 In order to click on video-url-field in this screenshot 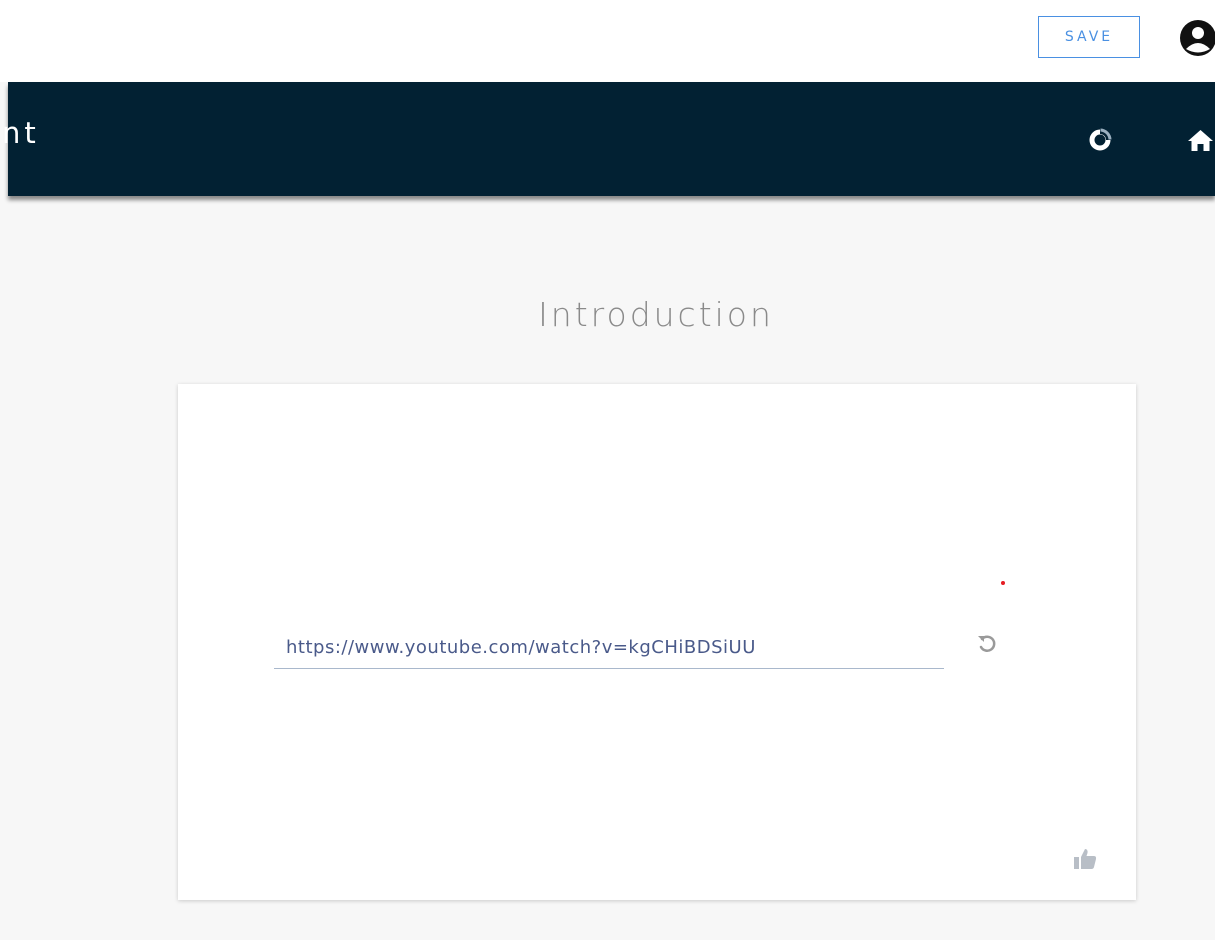, I will do `click(609, 648)`.